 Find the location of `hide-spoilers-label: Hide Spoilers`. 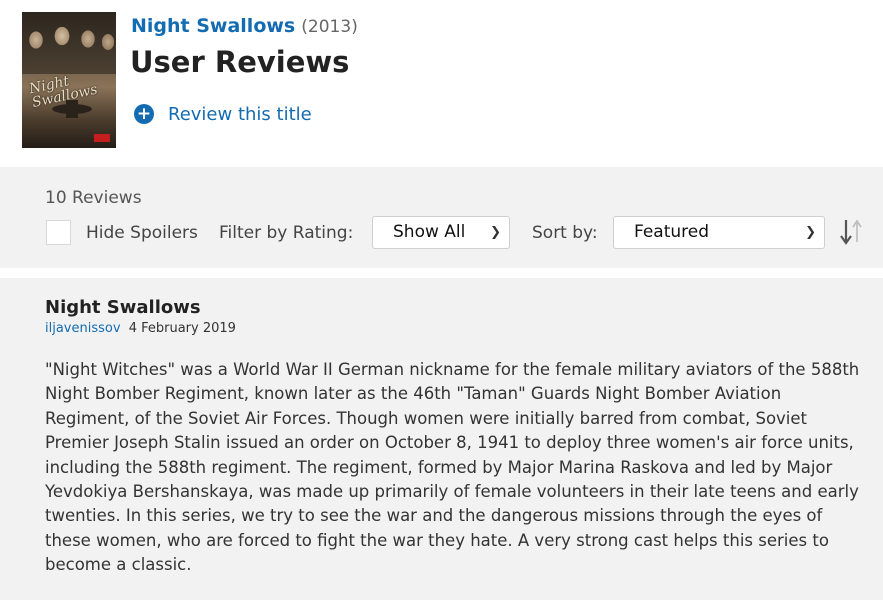

hide-spoilers-label: Hide Spoilers is located at coordinates (142, 233).